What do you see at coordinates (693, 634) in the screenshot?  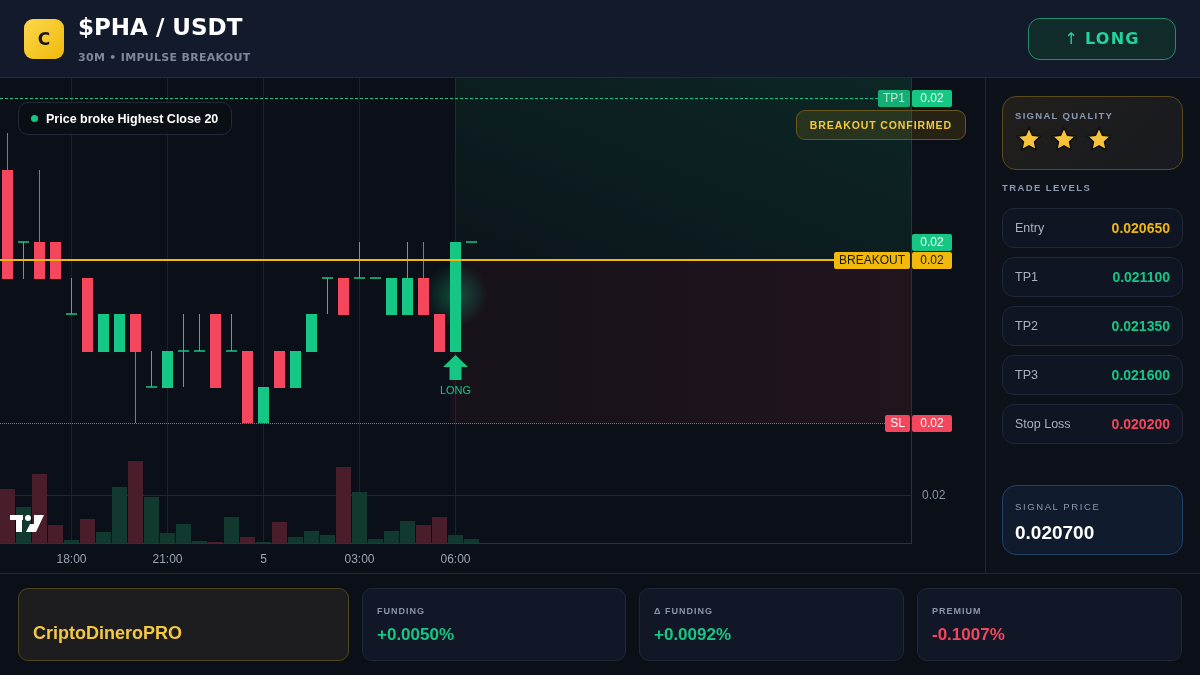 I see `stat-value: +0.0092%` at bounding box center [693, 634].